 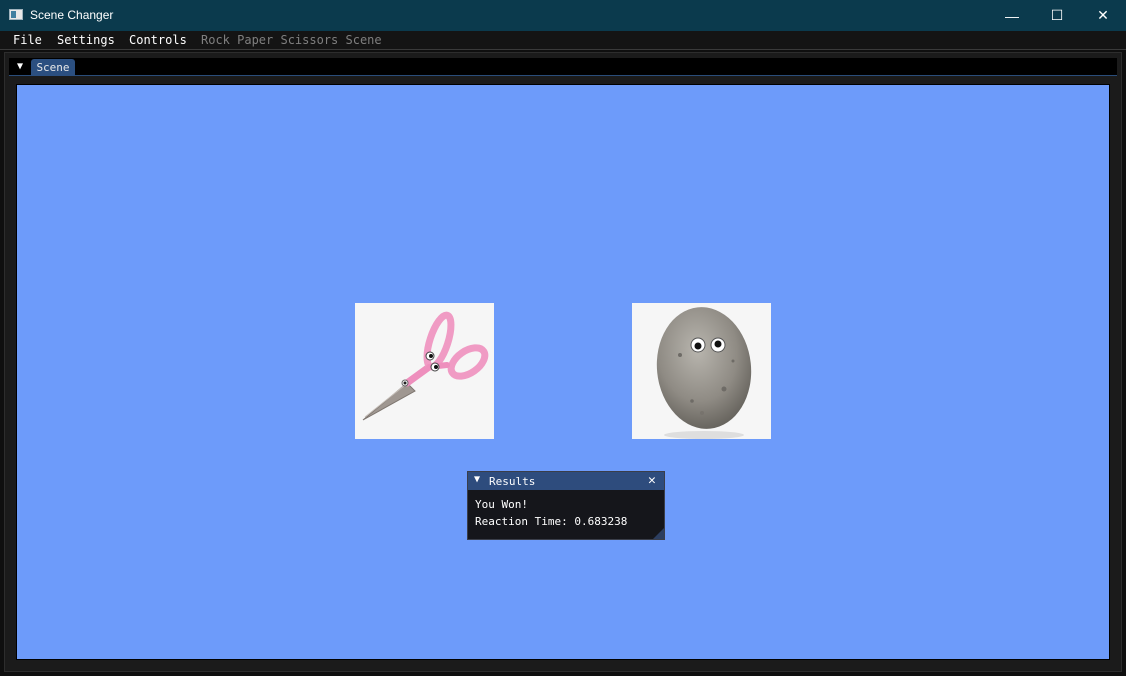 I want to click on minimize-button: —, so click(x=1012, y=15).